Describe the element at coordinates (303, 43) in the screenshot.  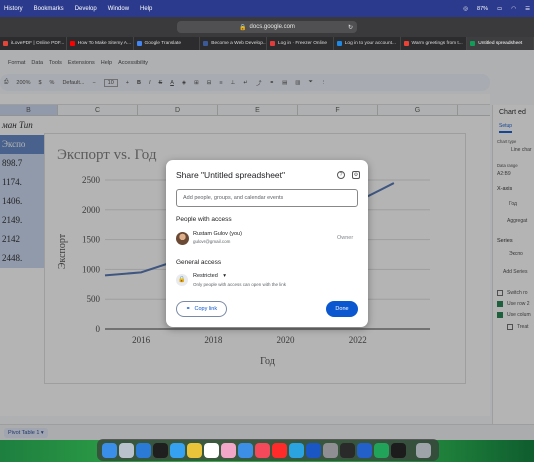
I see `tab-label: Log in · Freezer Online` at that location.